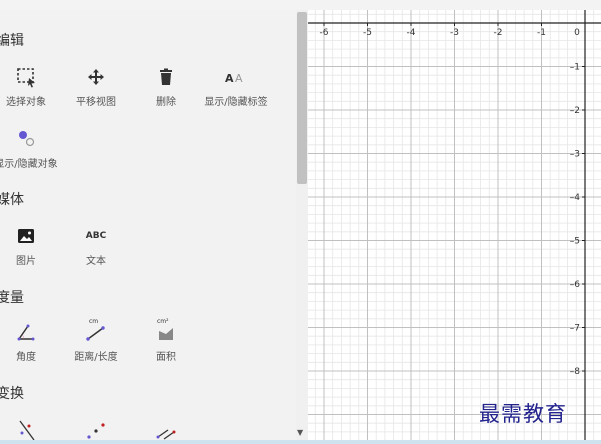 The height and width of the screenshot is (444, 601). Describe the element at coordinates (575, 242) in the screenshot. I see `y-tick-label: –5` at that location.